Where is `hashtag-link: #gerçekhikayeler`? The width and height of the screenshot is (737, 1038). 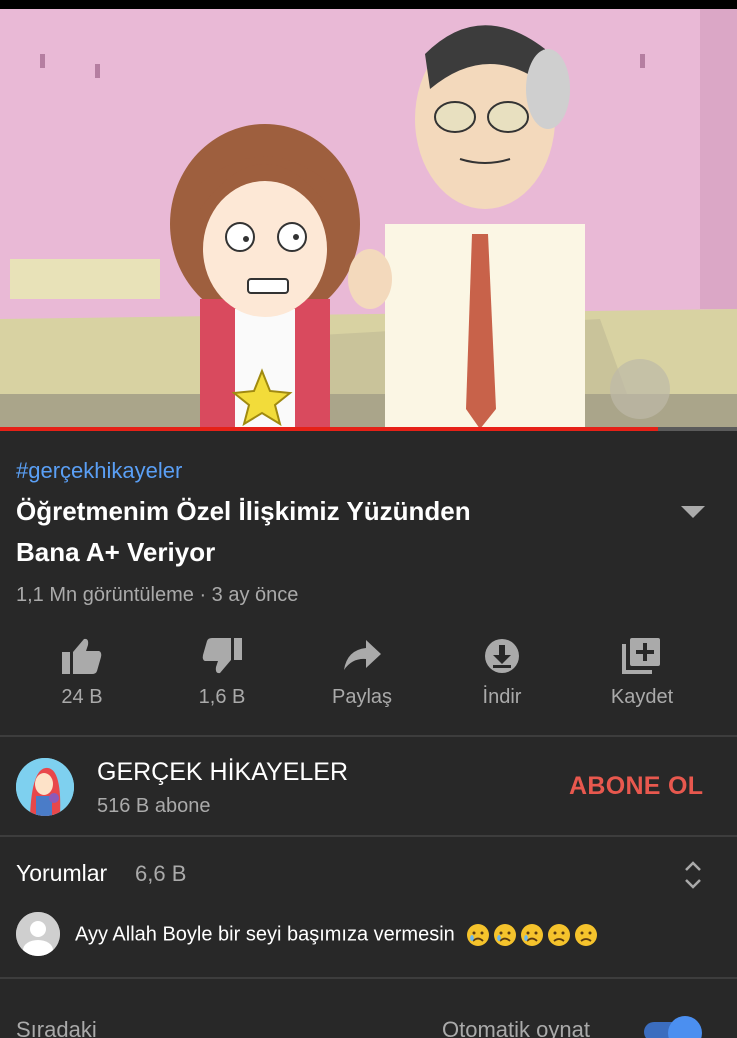
hashtag-link: #gerçekhikayeler is located at coordinates (99, 471).